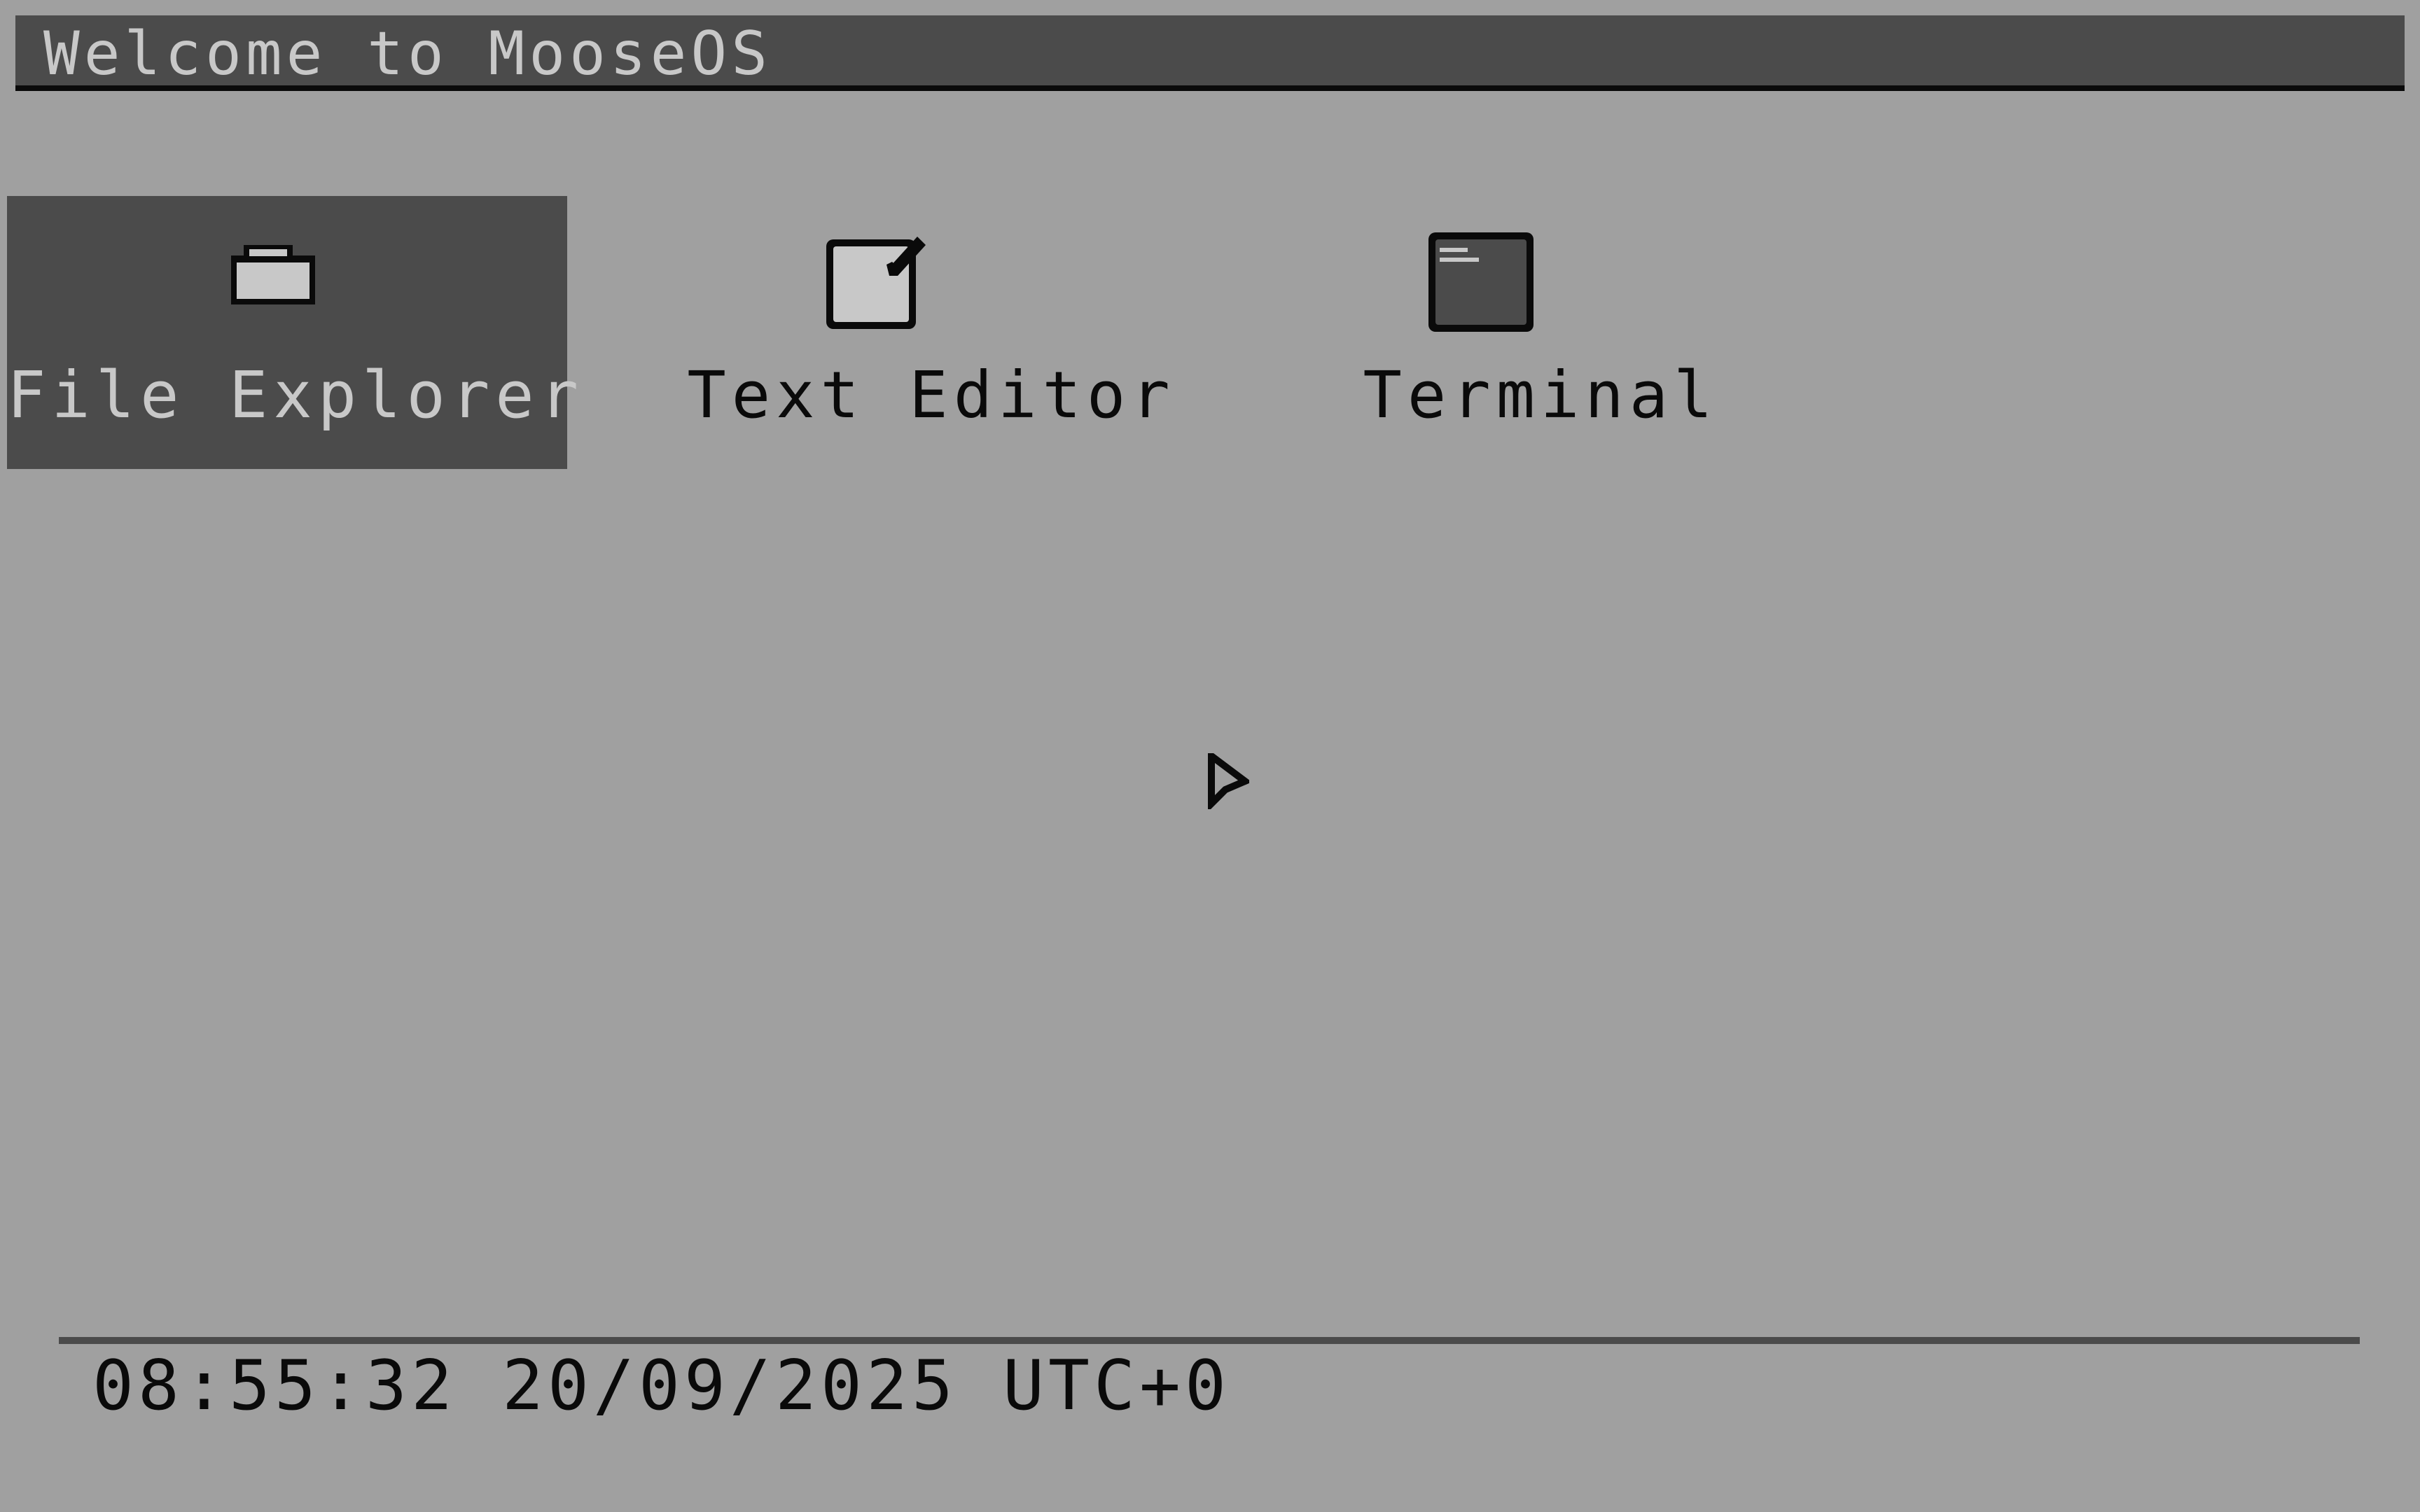 The height and width of the screenshot is (1512, 2420). Describe the element at coordinates (1209, 1340) in the screenshot. I see `taskbar-divider` at that location.